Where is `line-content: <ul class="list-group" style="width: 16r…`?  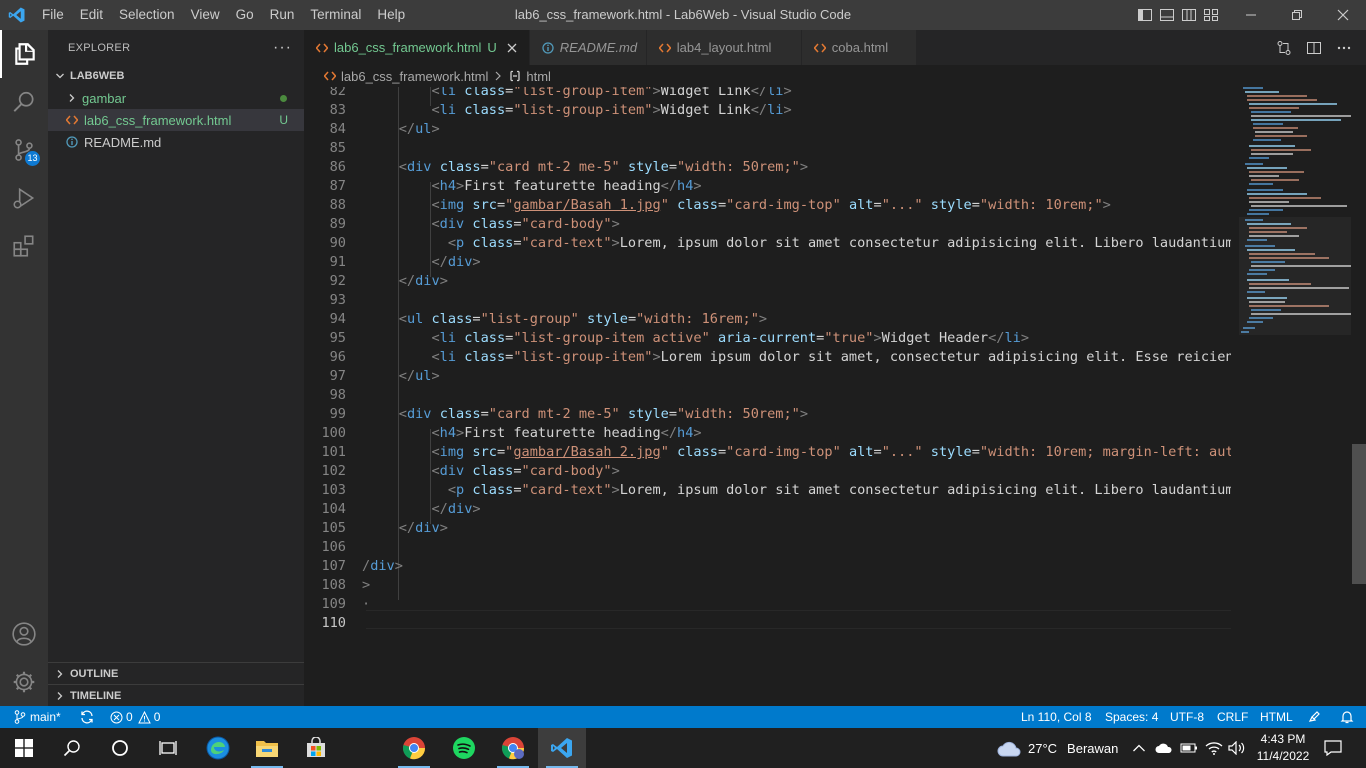
line-content: <ul class="list-group" style="width: 16r… is located at coordinates (583, 319).